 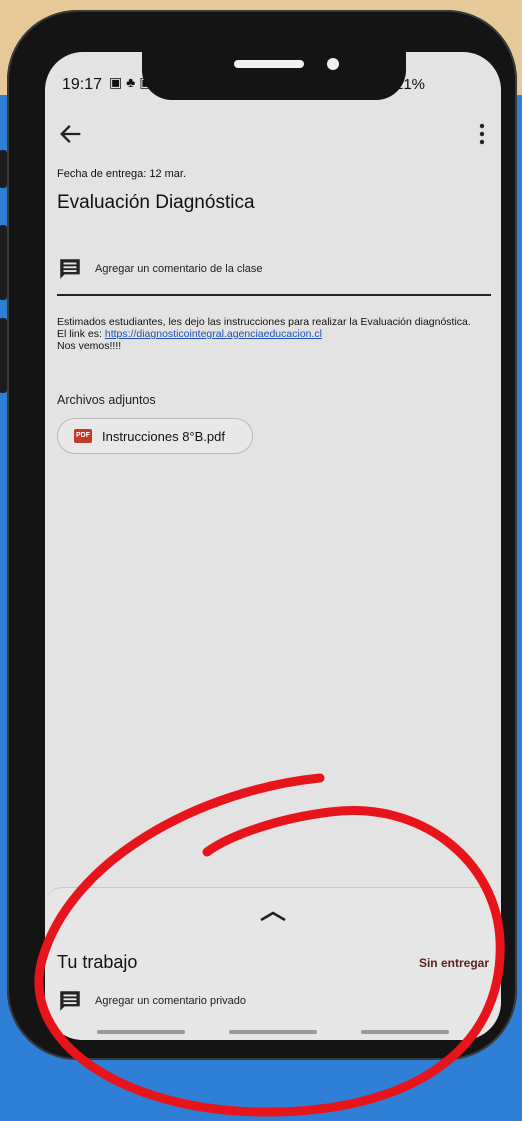 I want to click on more-vertical-icon, so click(x=482, y=134).